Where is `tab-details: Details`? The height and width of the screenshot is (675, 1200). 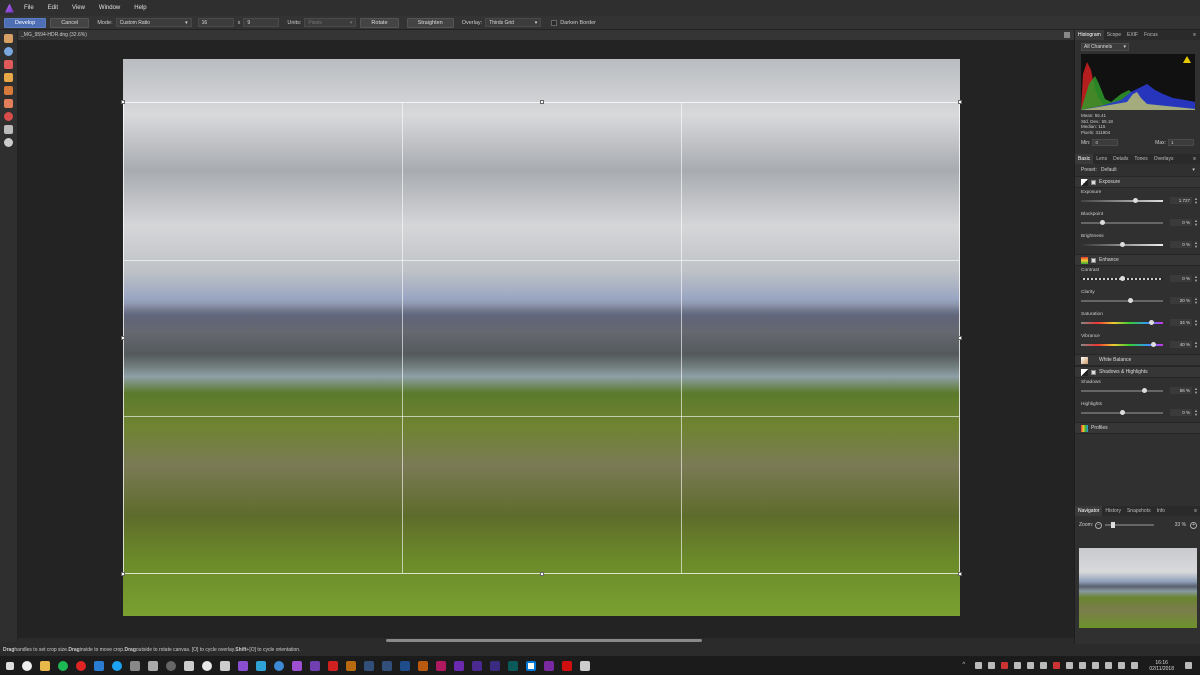 tab-details: Details is located at coordinates (1120, 159).